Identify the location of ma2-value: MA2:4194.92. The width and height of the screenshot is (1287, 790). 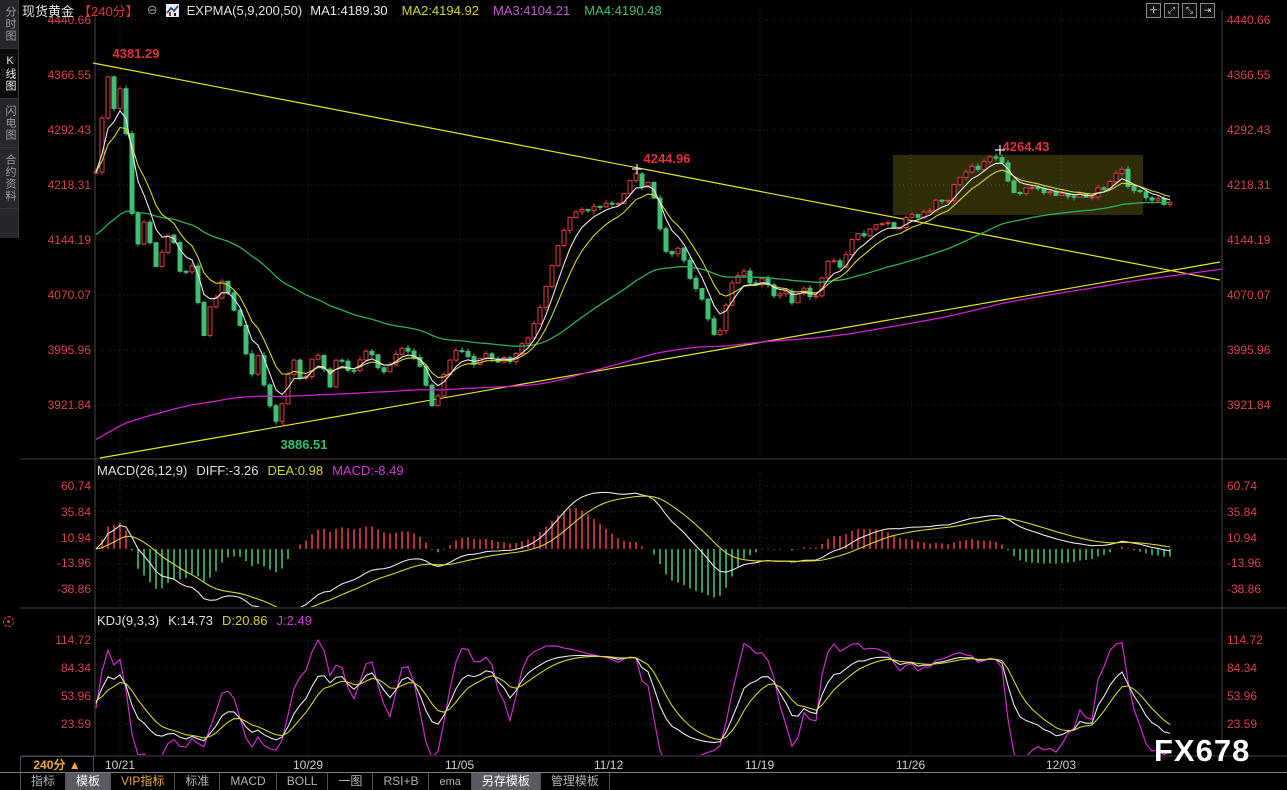
(440, 10).